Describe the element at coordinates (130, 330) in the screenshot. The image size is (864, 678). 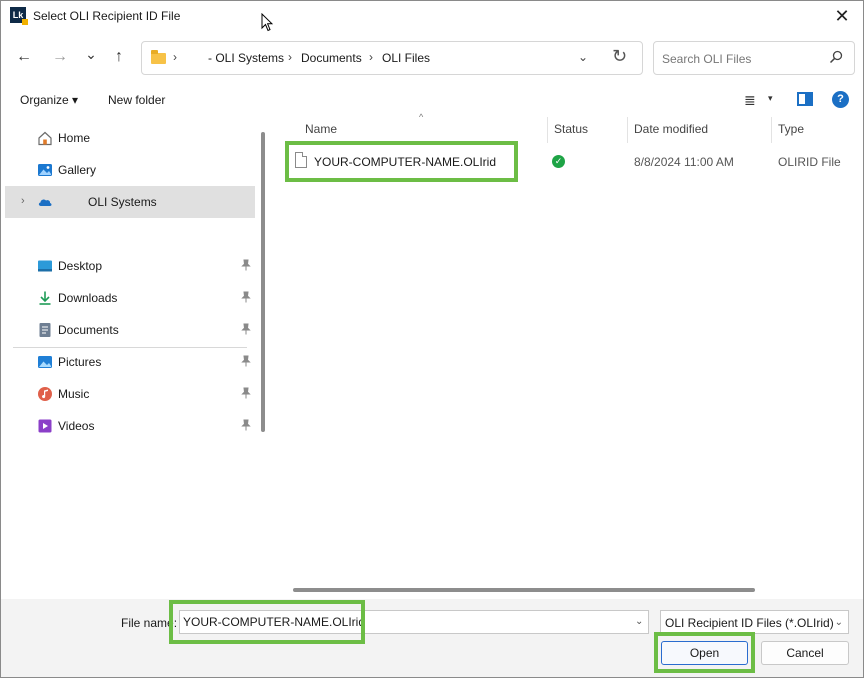
I see `sidebar-item-documents: Documents` at that location.